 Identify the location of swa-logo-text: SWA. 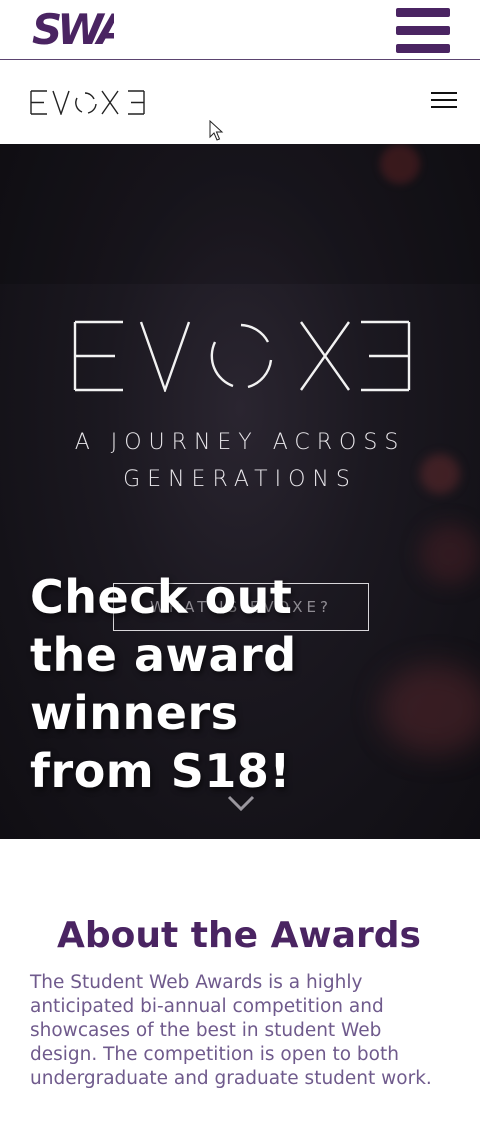
(73, 28).